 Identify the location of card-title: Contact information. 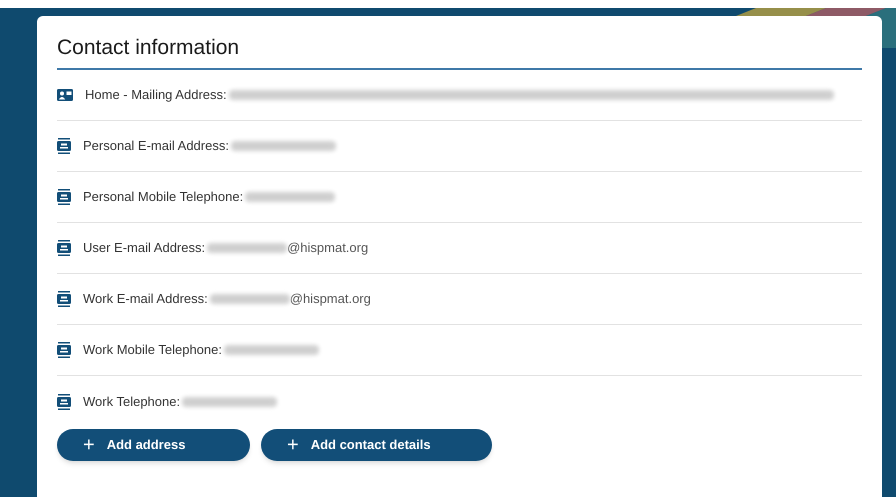
(148, 48).